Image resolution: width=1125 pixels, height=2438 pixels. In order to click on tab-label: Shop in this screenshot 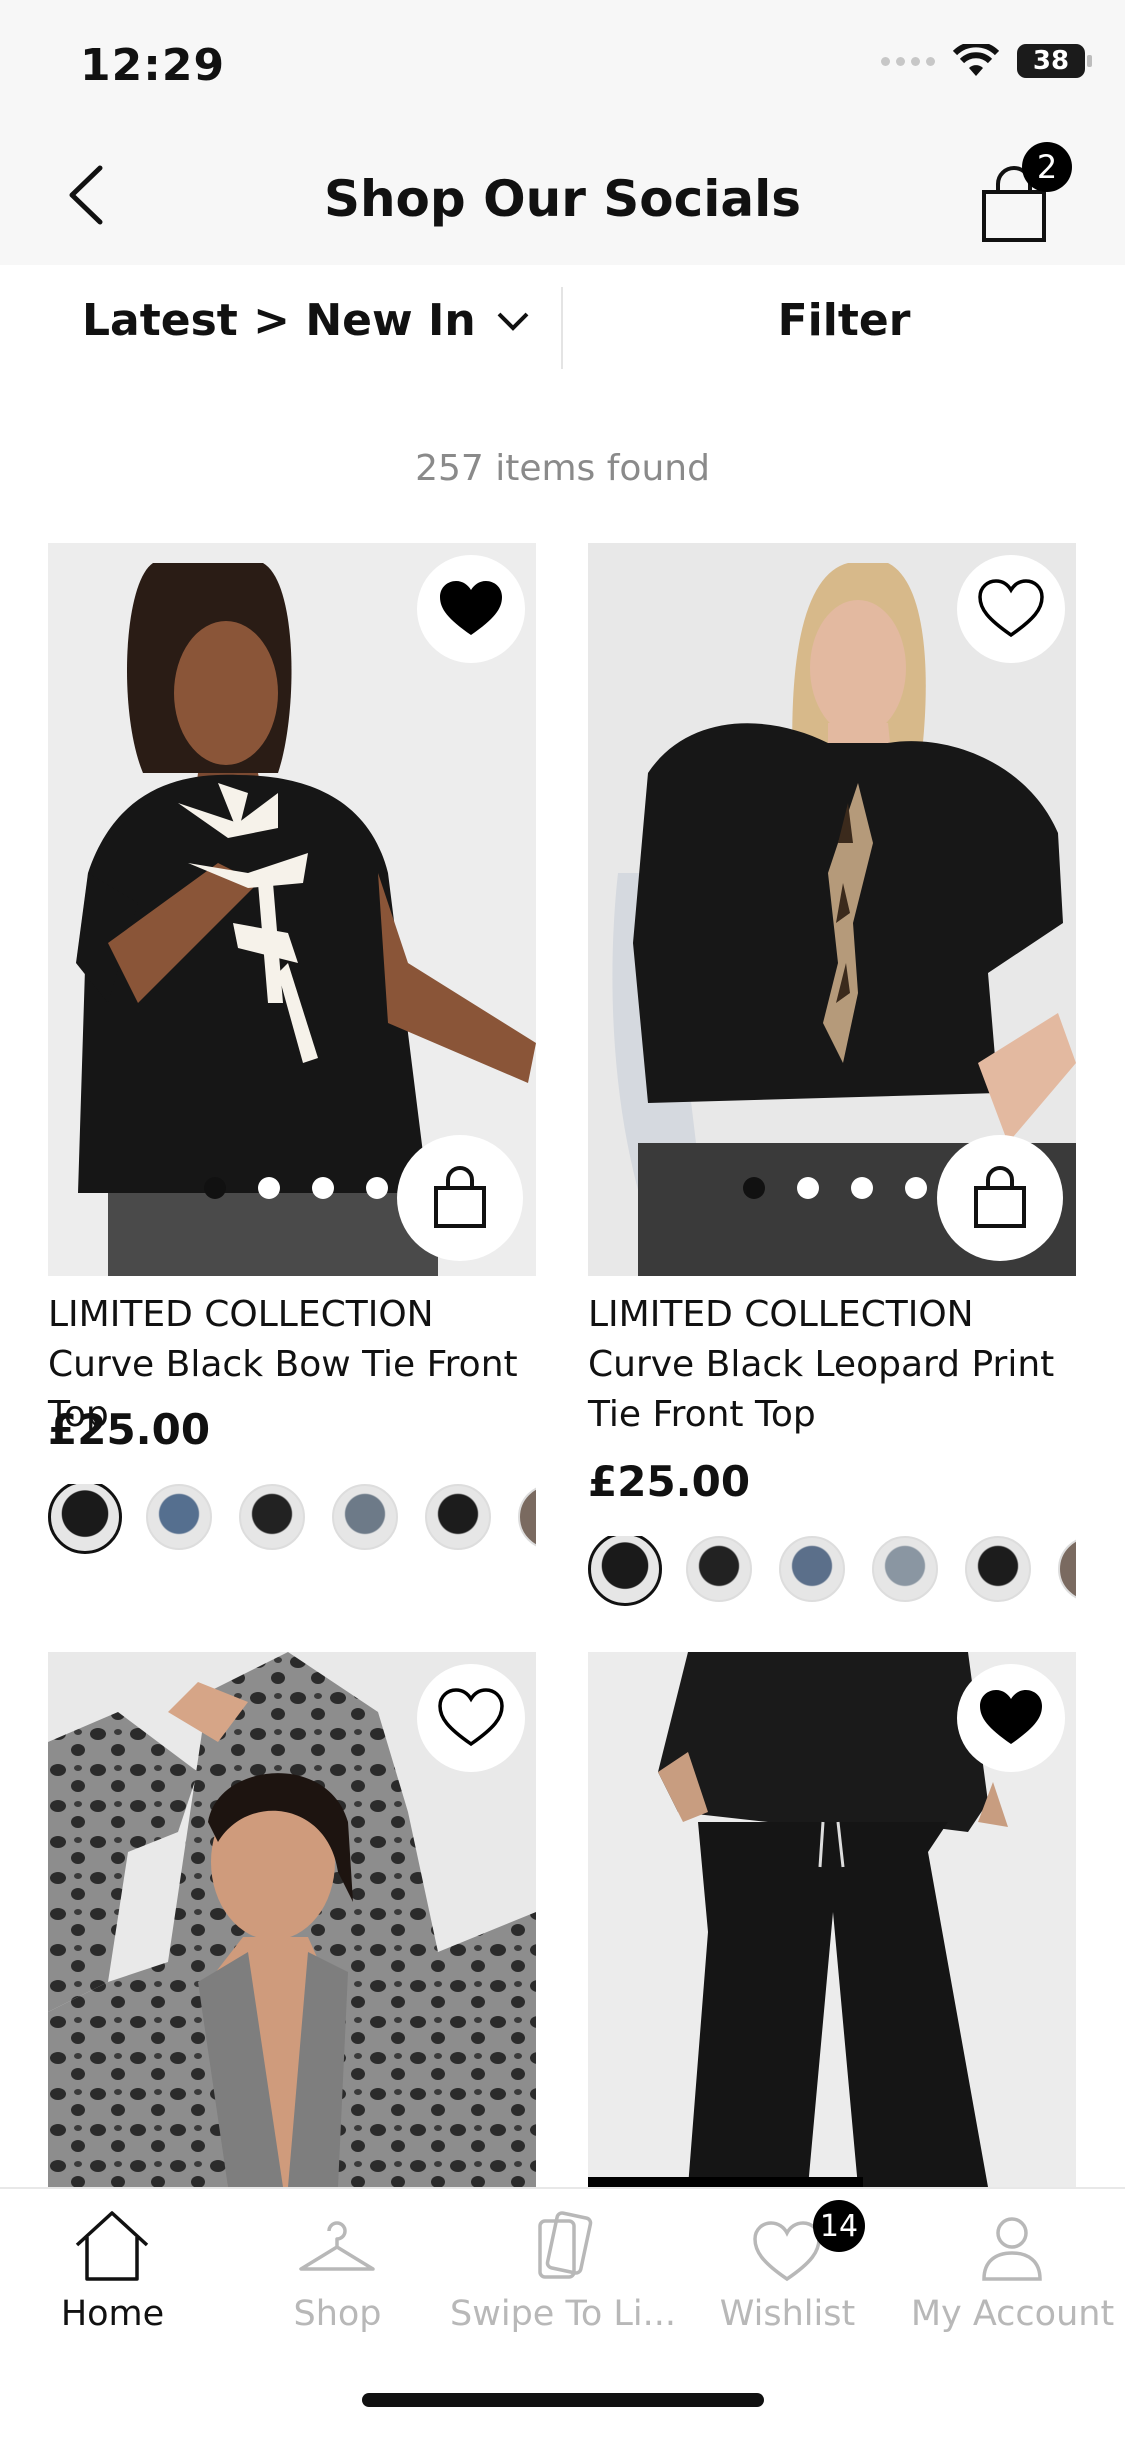, I will do `click(337, 2314)`.